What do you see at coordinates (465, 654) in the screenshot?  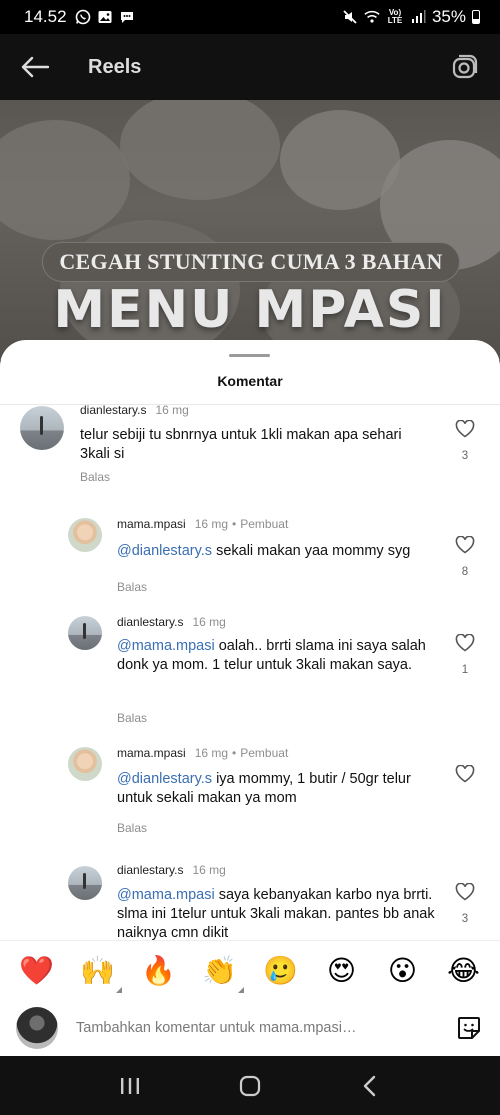 I see `like-button: 1` at bounding box center [465, 654].